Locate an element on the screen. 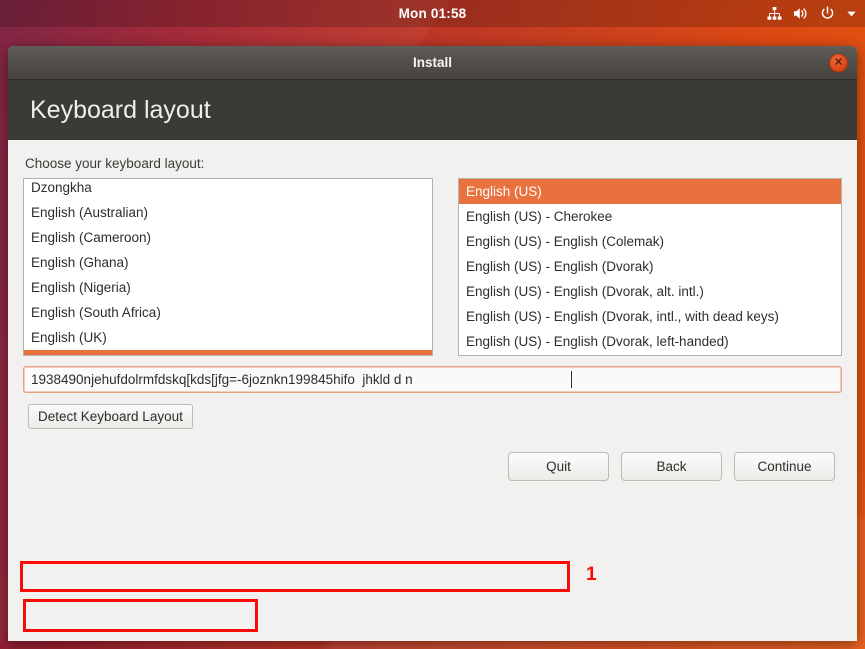 This screenshot has width=865, height=649. chevron-down-icon is located at coordinates (851, 13).